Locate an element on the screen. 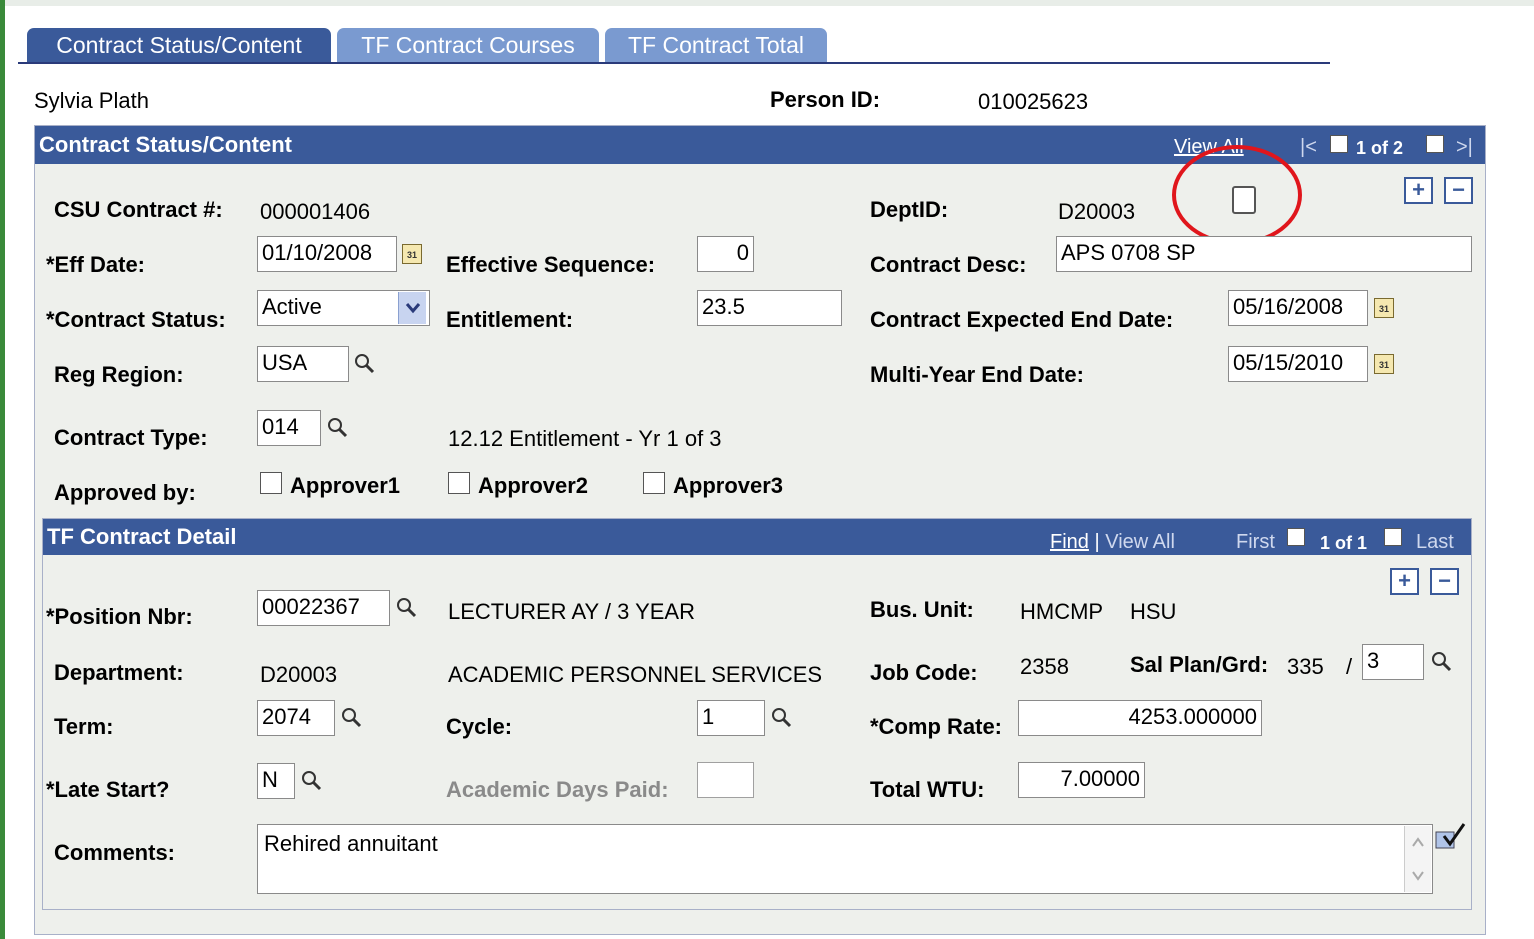  first-link: First is located at coordinates (1255, 542).